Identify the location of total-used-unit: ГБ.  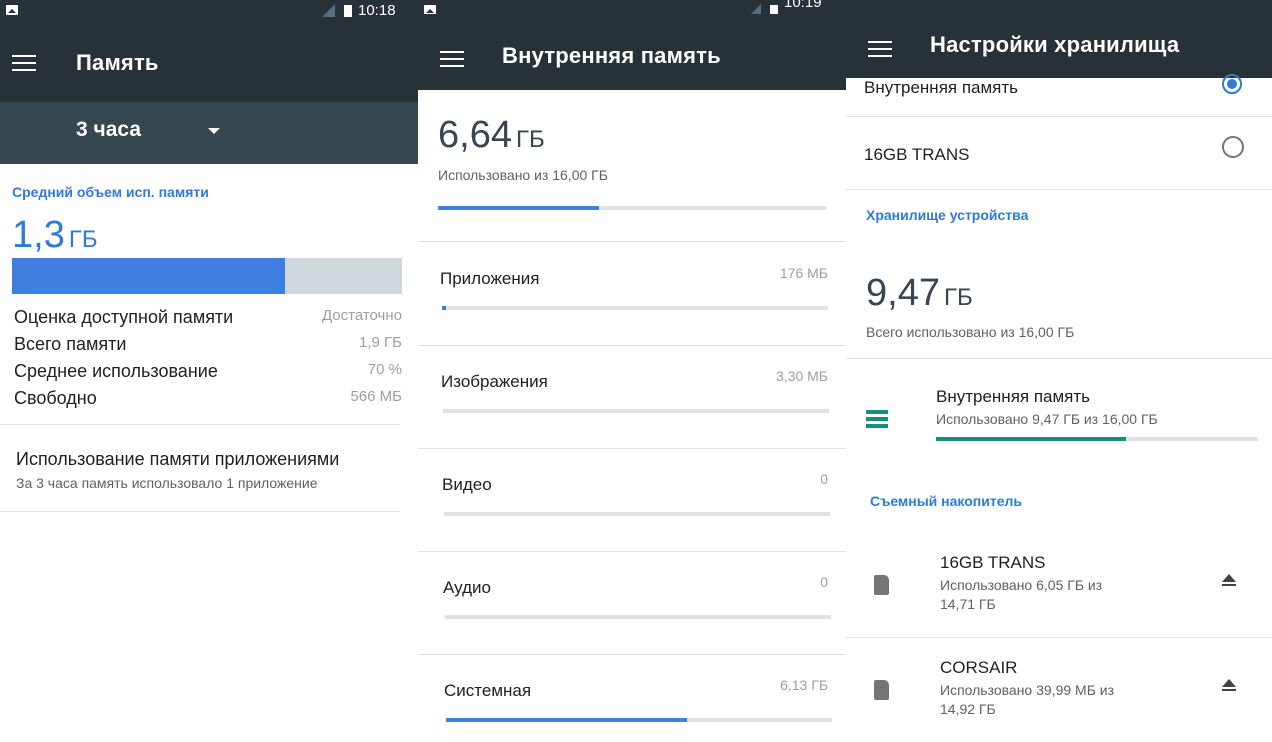
(958, 297).